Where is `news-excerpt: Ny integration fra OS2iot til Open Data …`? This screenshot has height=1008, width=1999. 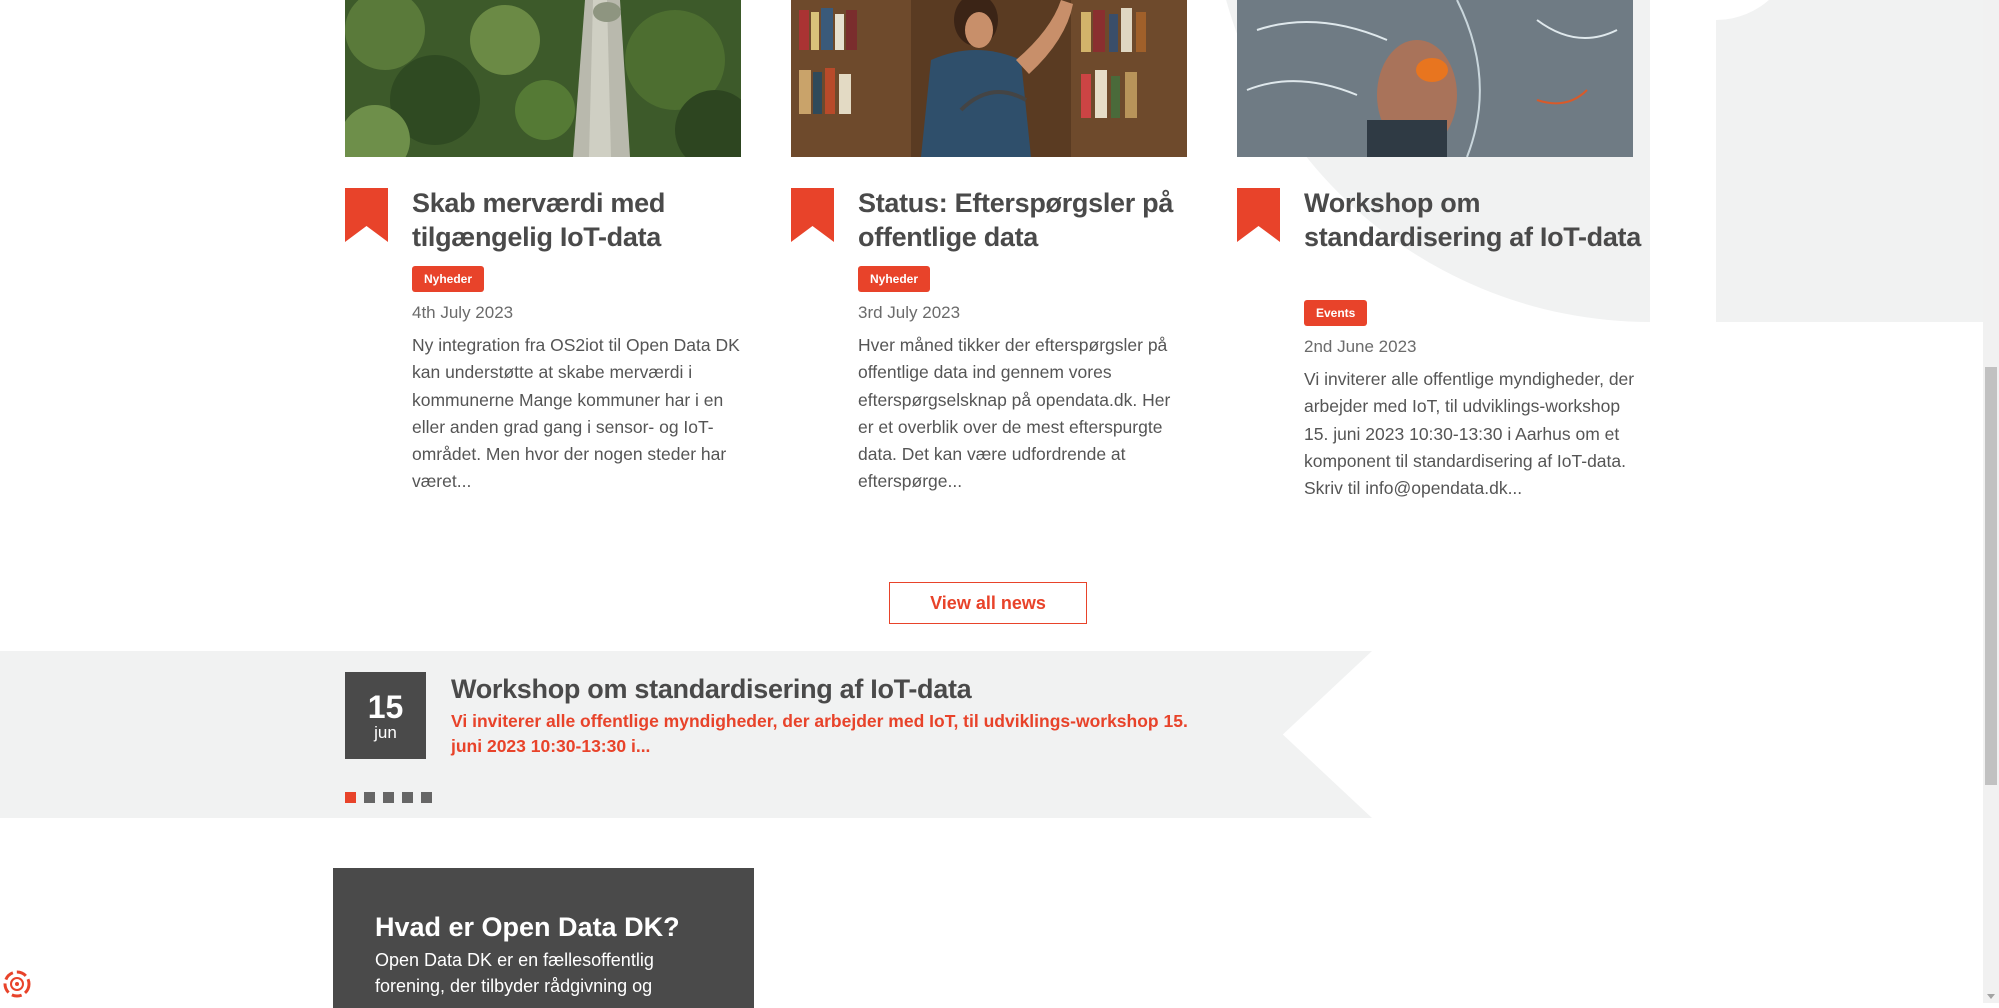
news-excerpt: Ny integration fra OS2iot til Open Data … is located at coordinates (576, 413).